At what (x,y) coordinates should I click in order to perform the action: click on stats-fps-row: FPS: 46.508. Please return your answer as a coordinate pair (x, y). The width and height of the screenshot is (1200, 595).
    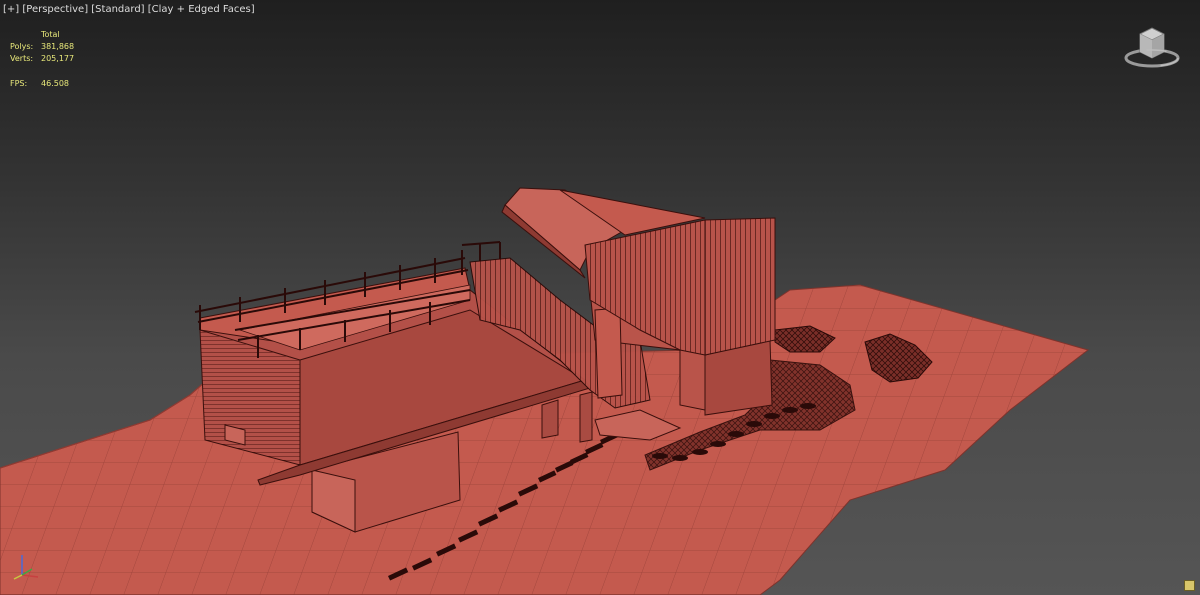
    Looking at the image, I should click on (55, 84).